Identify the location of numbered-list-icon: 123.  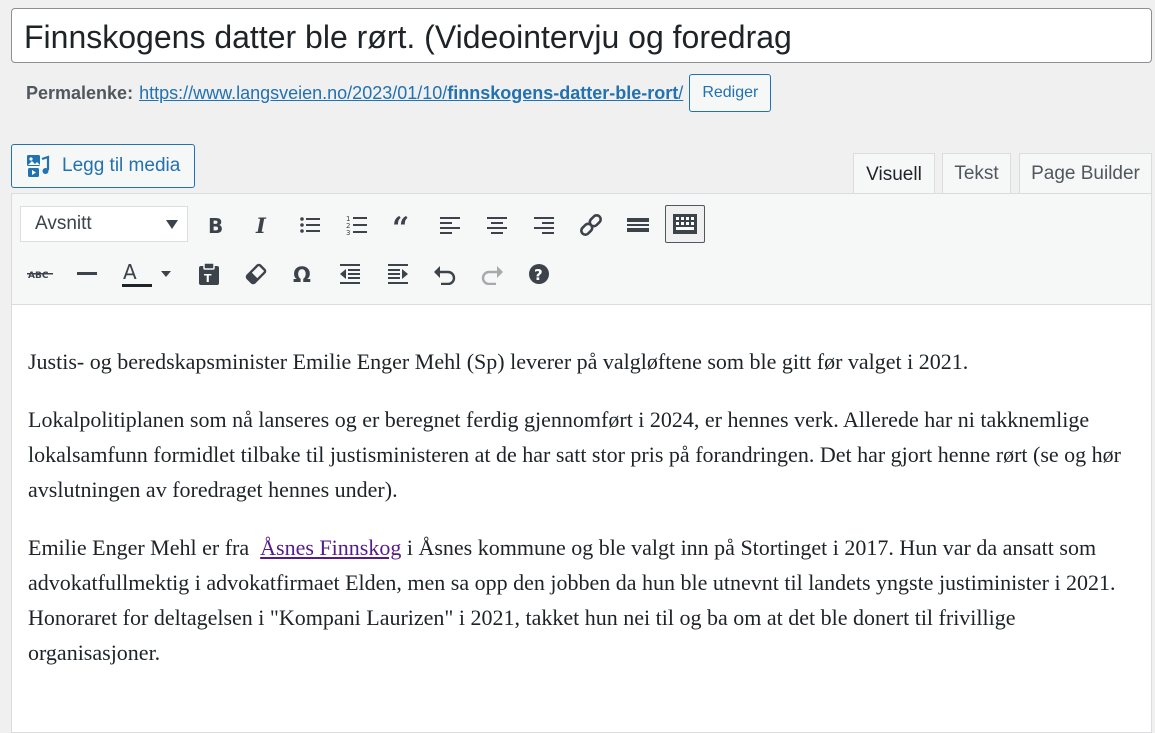
(356, 225).